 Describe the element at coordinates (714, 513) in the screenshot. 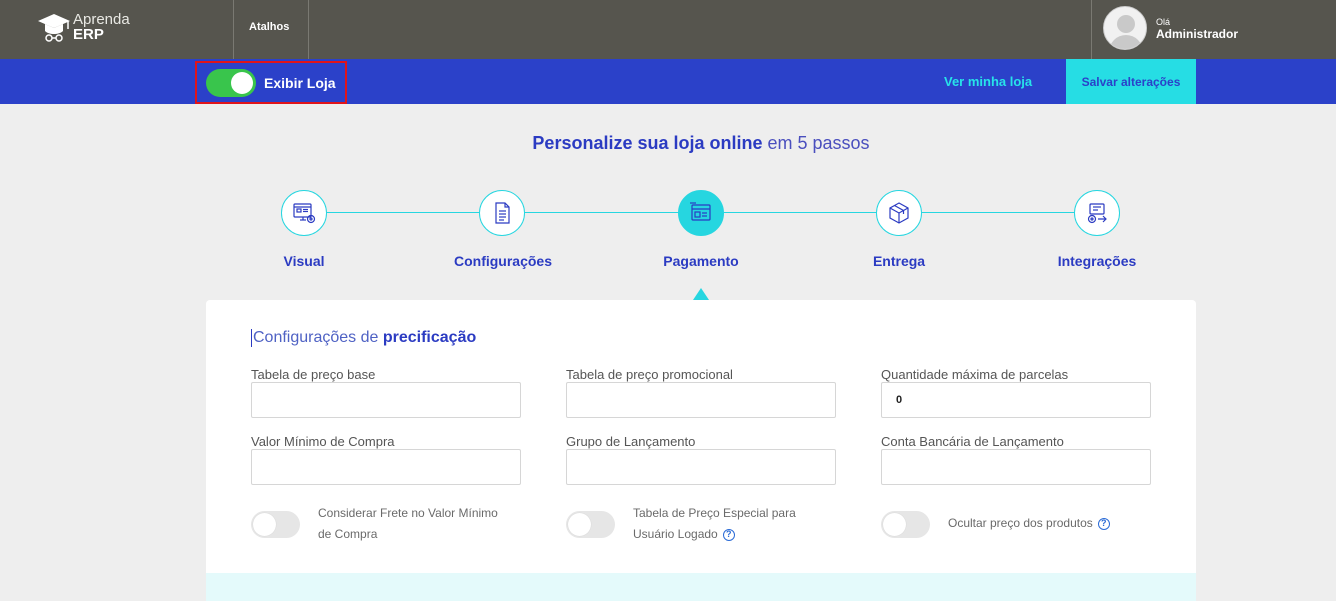

I see `special-price-logged-label-line1: Tabela de Preço Especial para` at that location.